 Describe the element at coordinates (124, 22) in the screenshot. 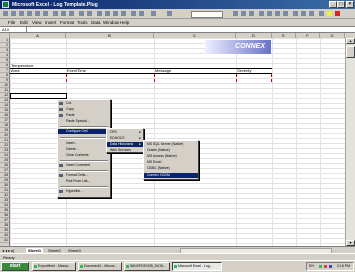

I see `menu-help: Help` at that location.